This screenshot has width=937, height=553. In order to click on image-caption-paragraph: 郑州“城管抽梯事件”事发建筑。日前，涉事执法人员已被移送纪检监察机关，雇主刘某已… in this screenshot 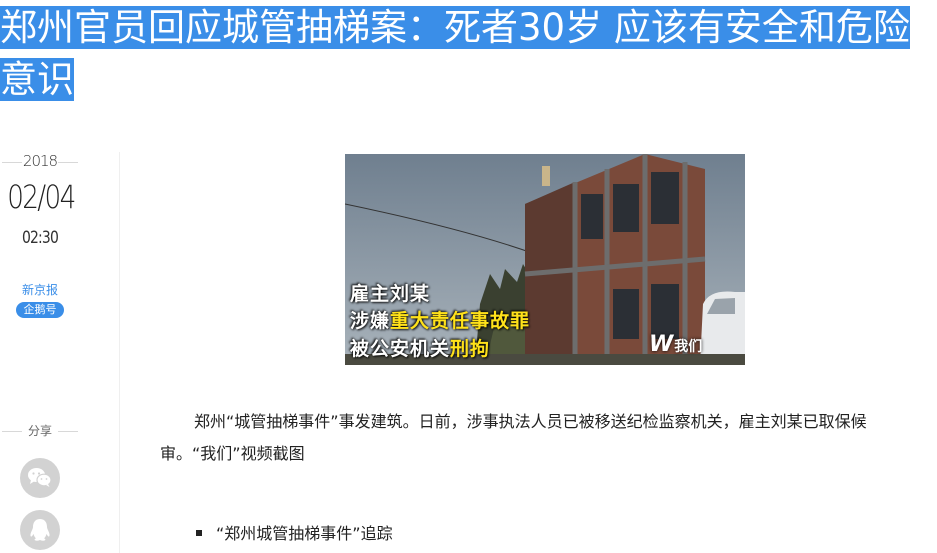, I will do `click(513, 437)`.